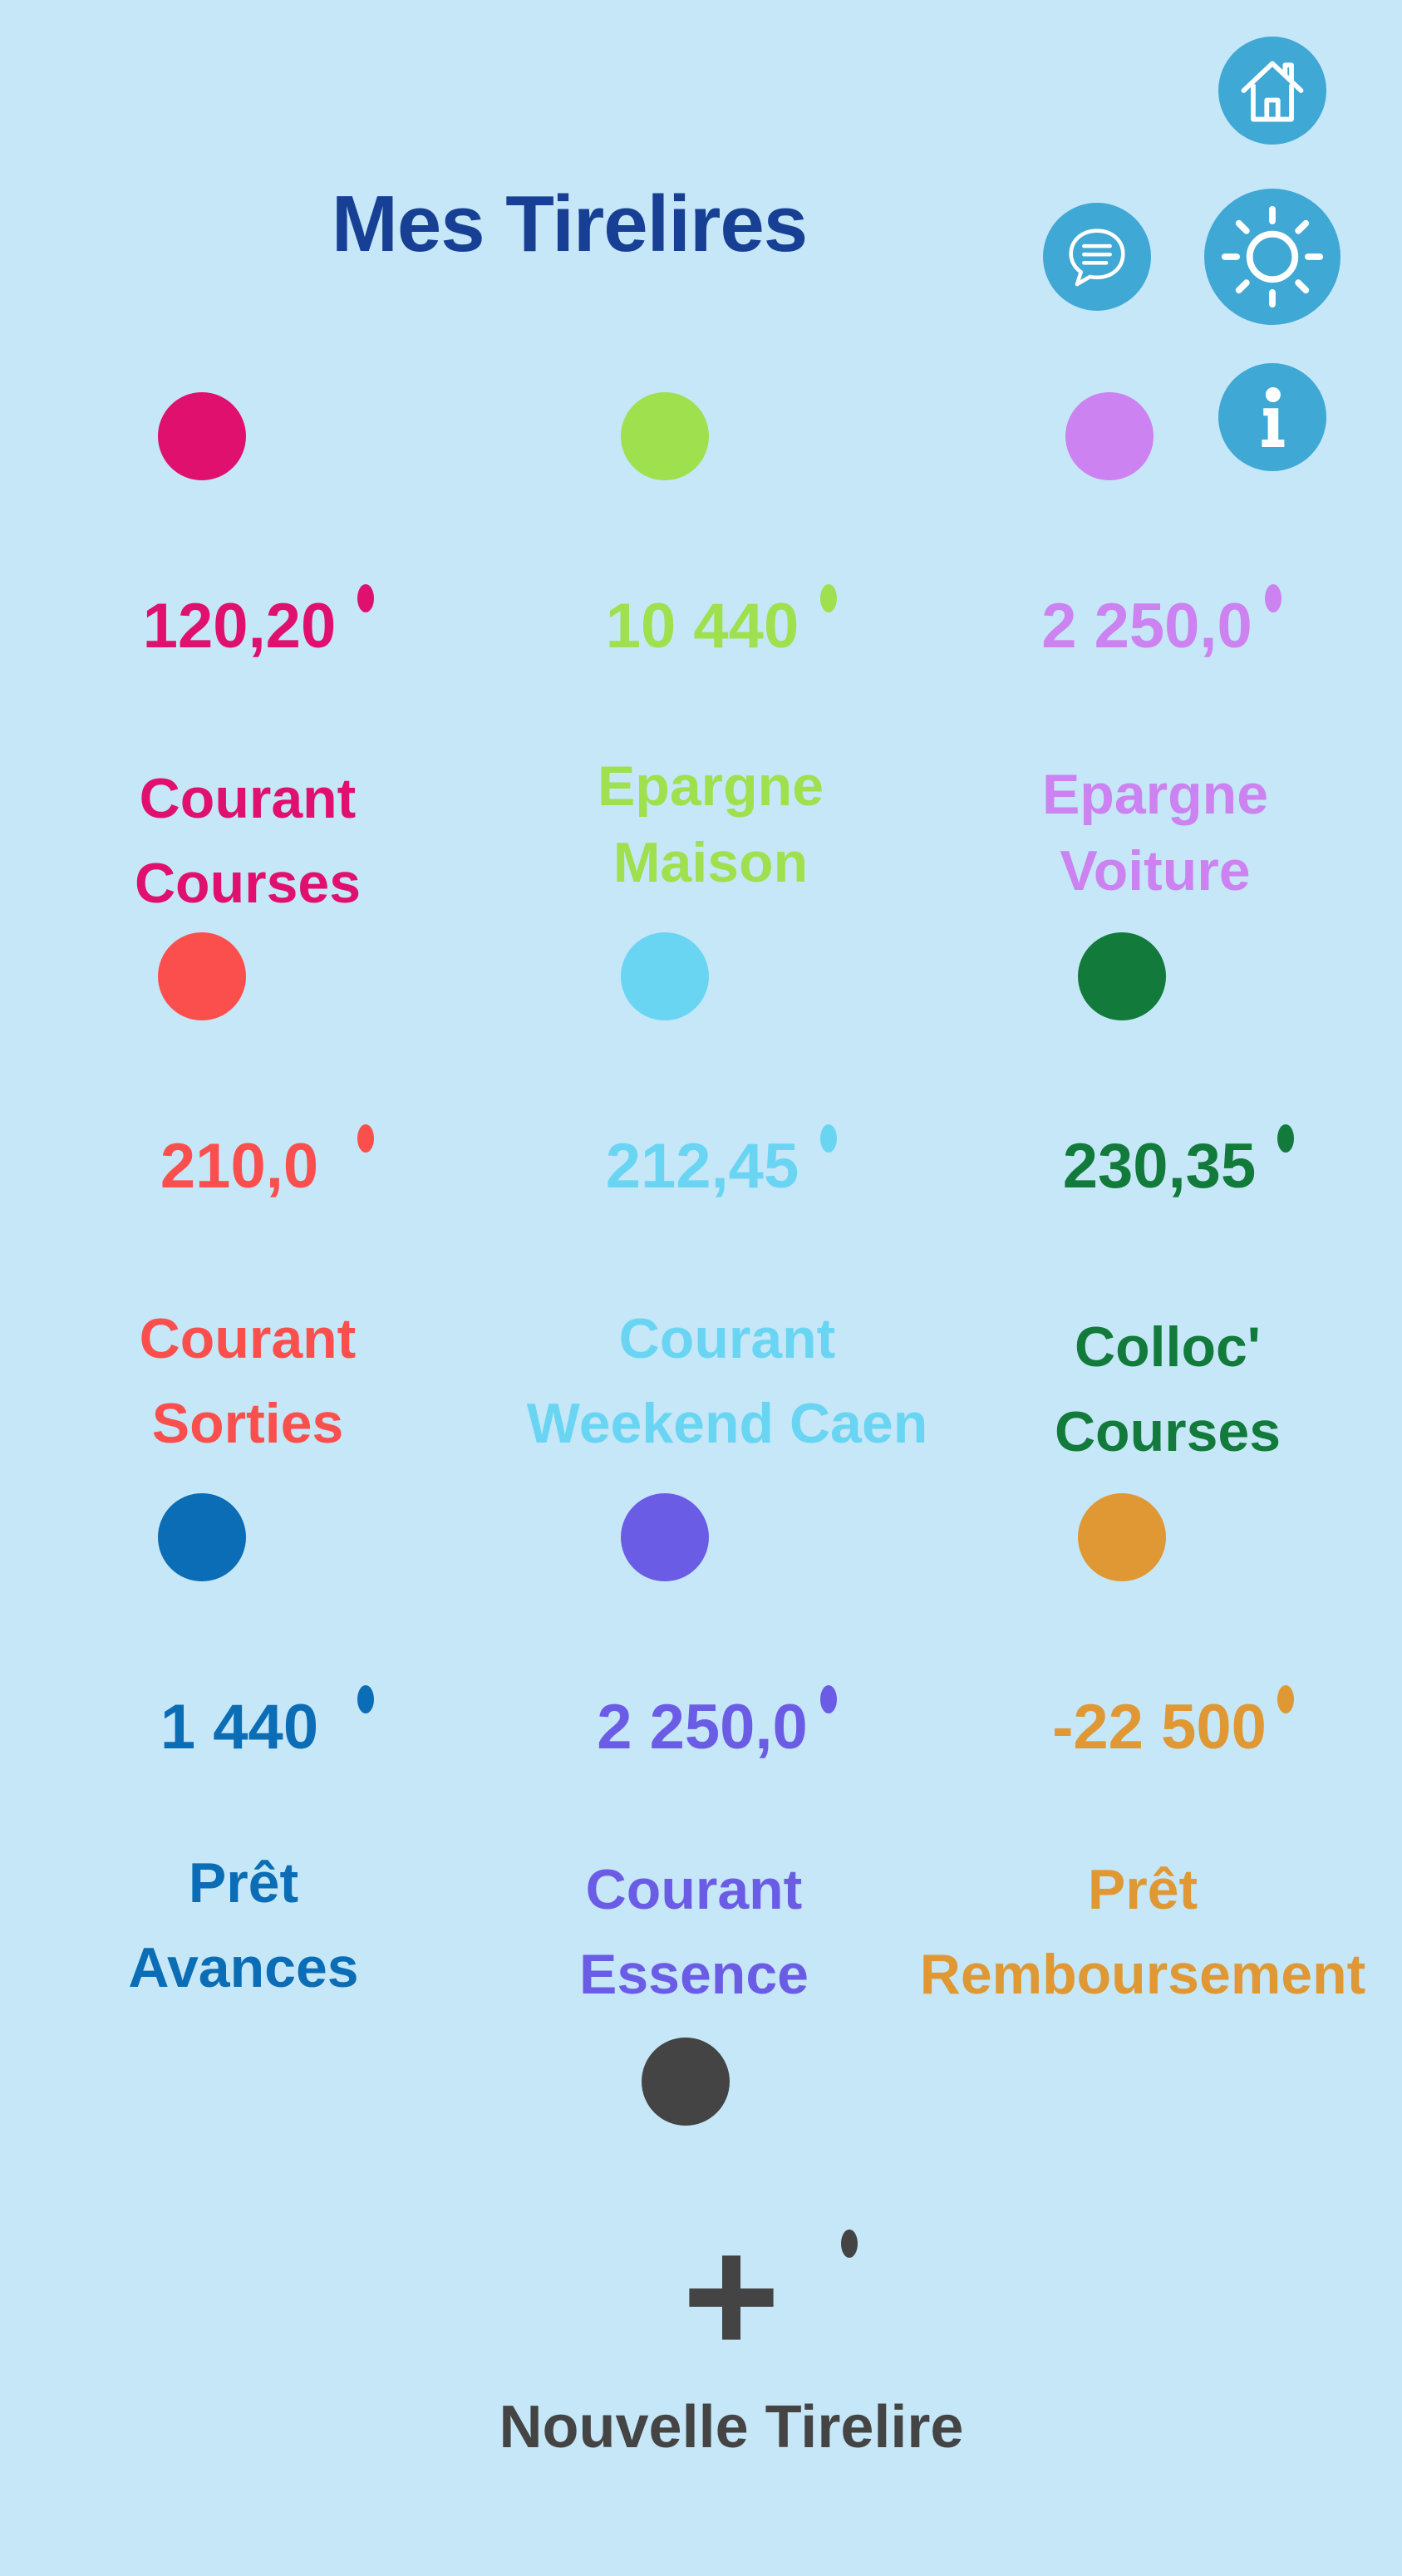  Describe the element at coordinates (1168, 1347) in the screenshot. I see `piggy-type: Colloc'` at that location.